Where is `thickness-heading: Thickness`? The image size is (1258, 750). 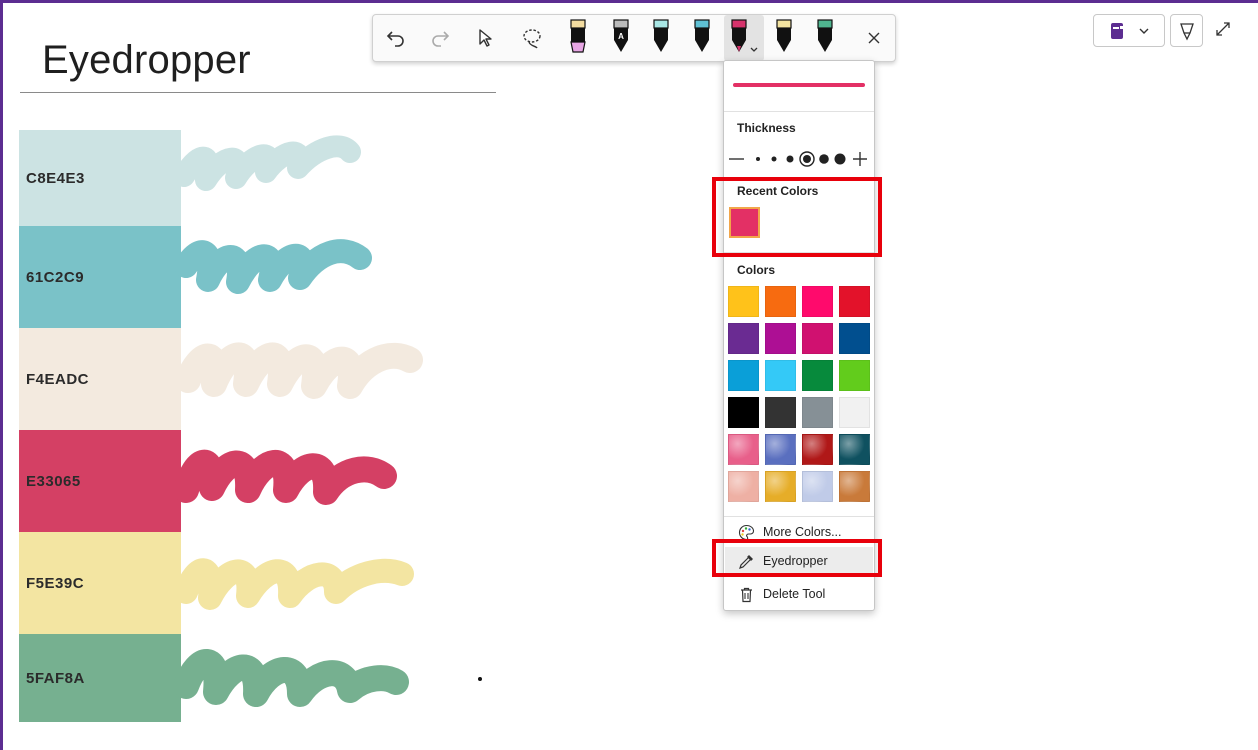 thickness-heading: Thickness is located at coordinates (766, 128).